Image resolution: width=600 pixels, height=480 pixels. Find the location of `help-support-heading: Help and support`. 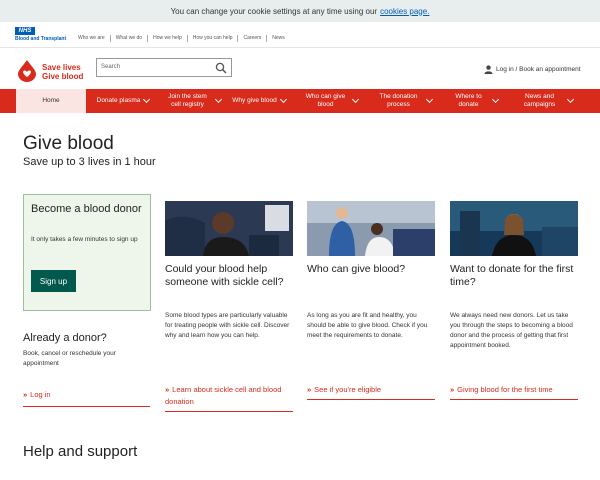

help-support-heading: Help and support is located at coordinates (80, 451).